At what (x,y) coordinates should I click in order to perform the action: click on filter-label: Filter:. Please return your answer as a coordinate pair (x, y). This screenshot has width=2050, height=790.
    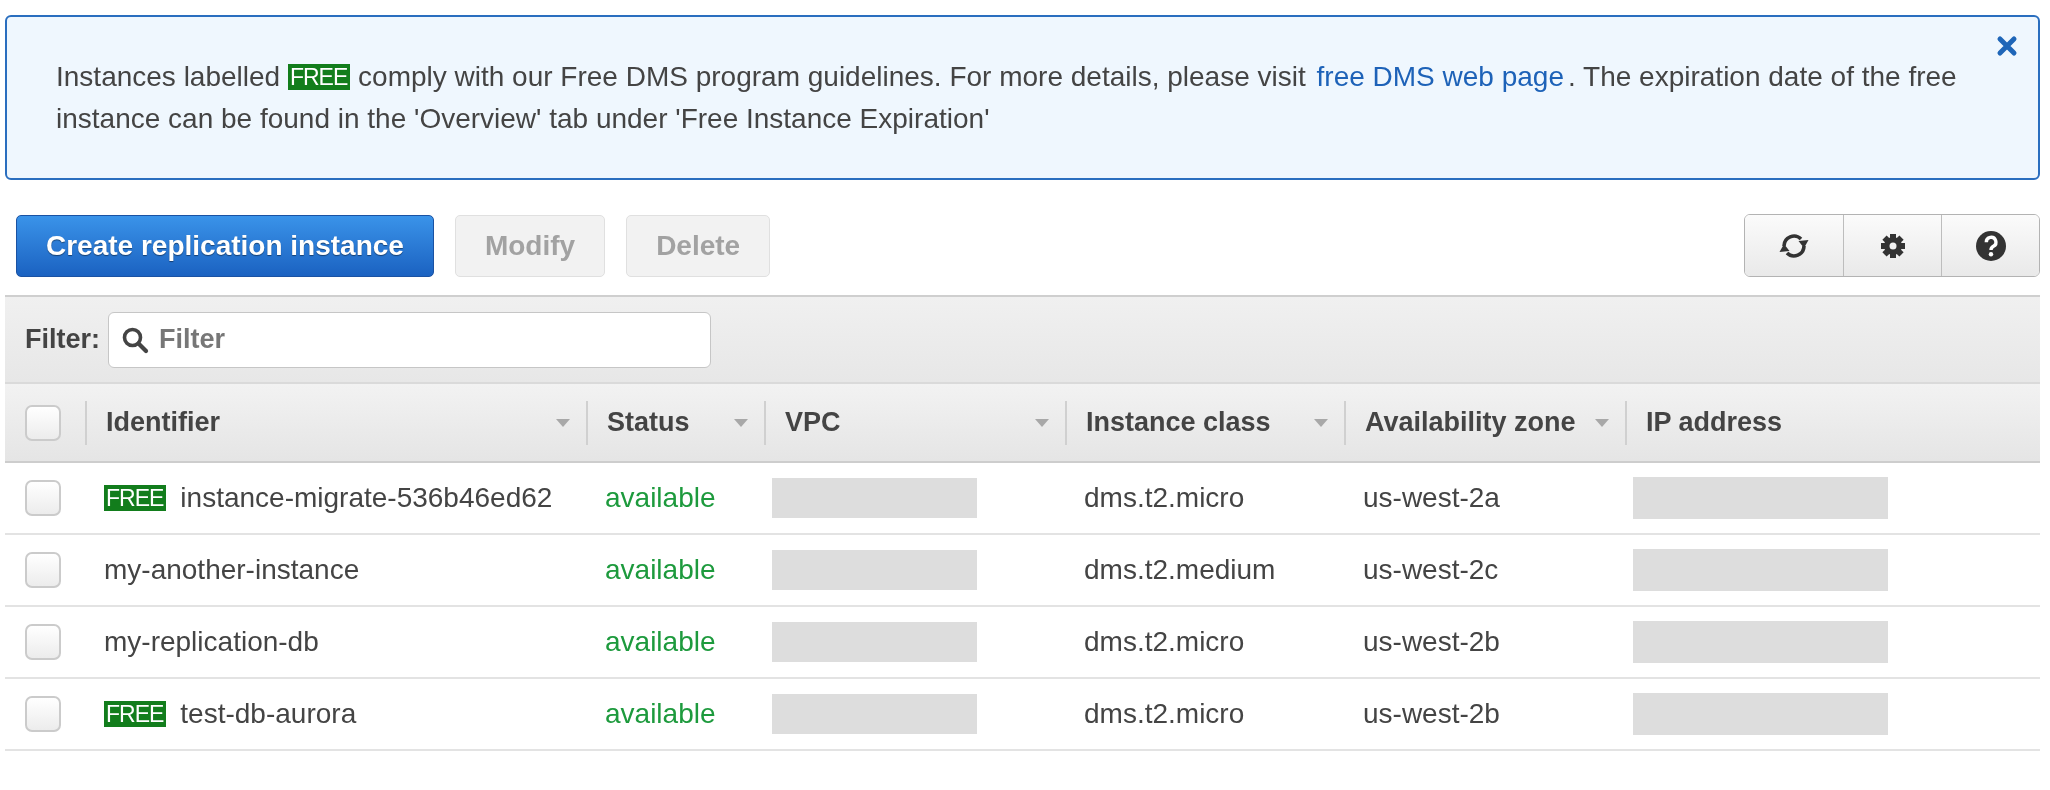
    Looking at the image, I should click on (62, 339).